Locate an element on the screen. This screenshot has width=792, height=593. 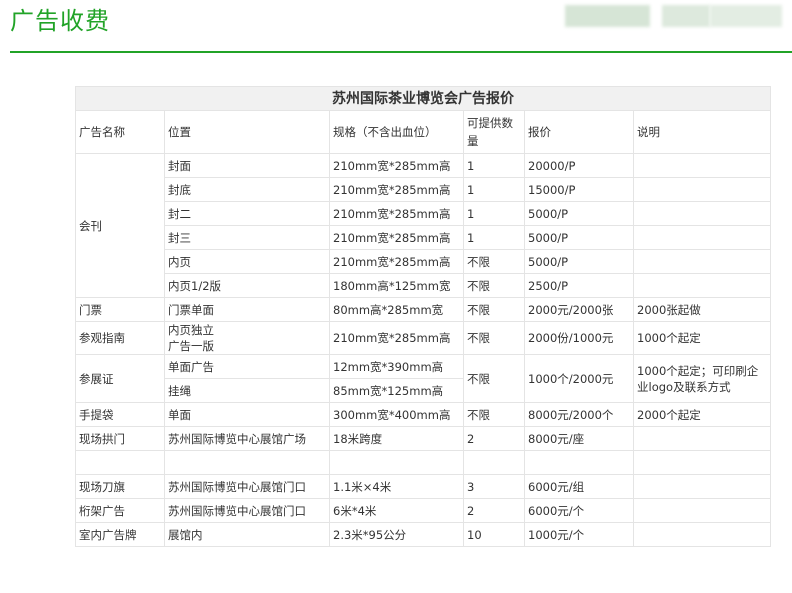
table-row: 内页1/2版 180mm高*125mm宽 不限 2500/P is located at coordinates (423, 285).